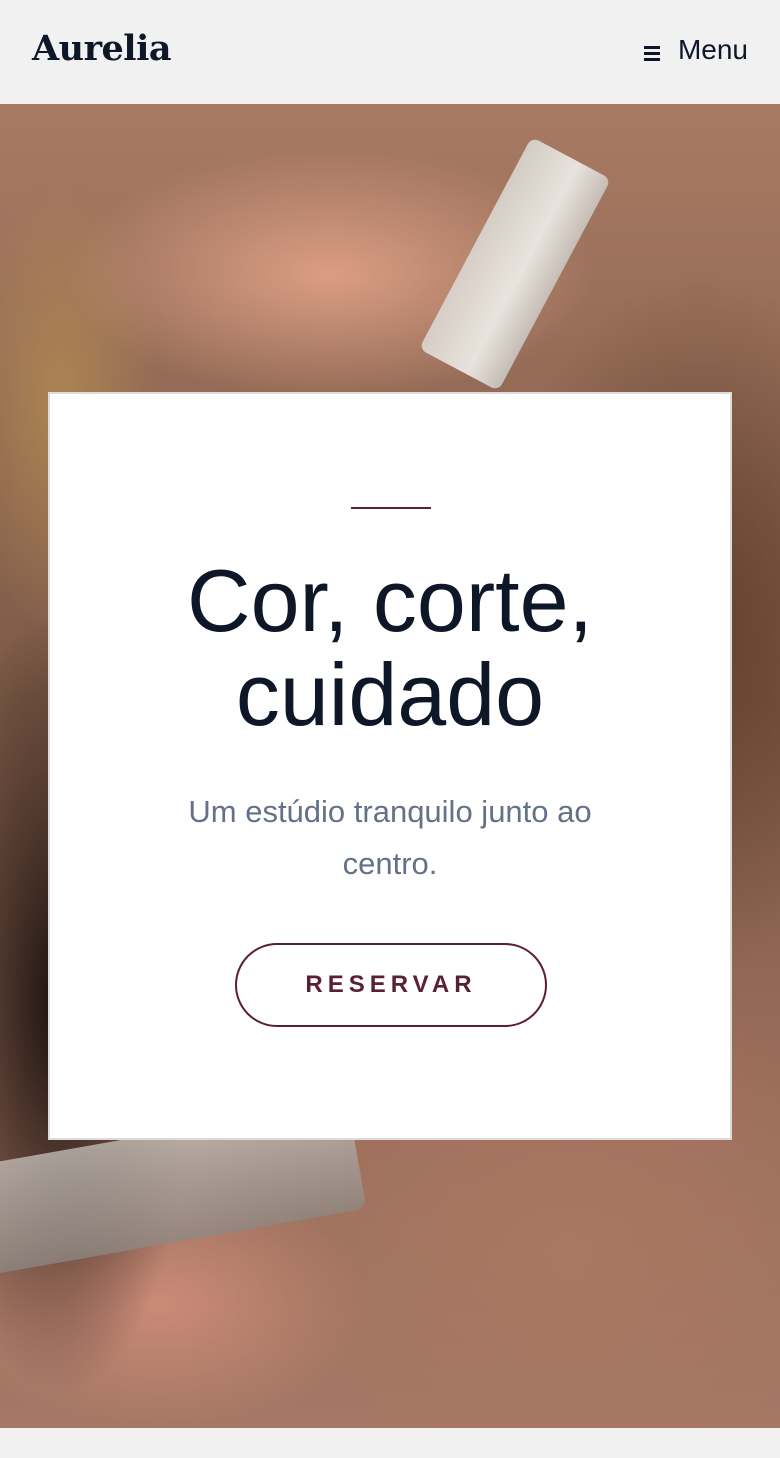 The image size is (780, 1458). I want to click on site-header: Aurelia Menu, so click(390, 52).